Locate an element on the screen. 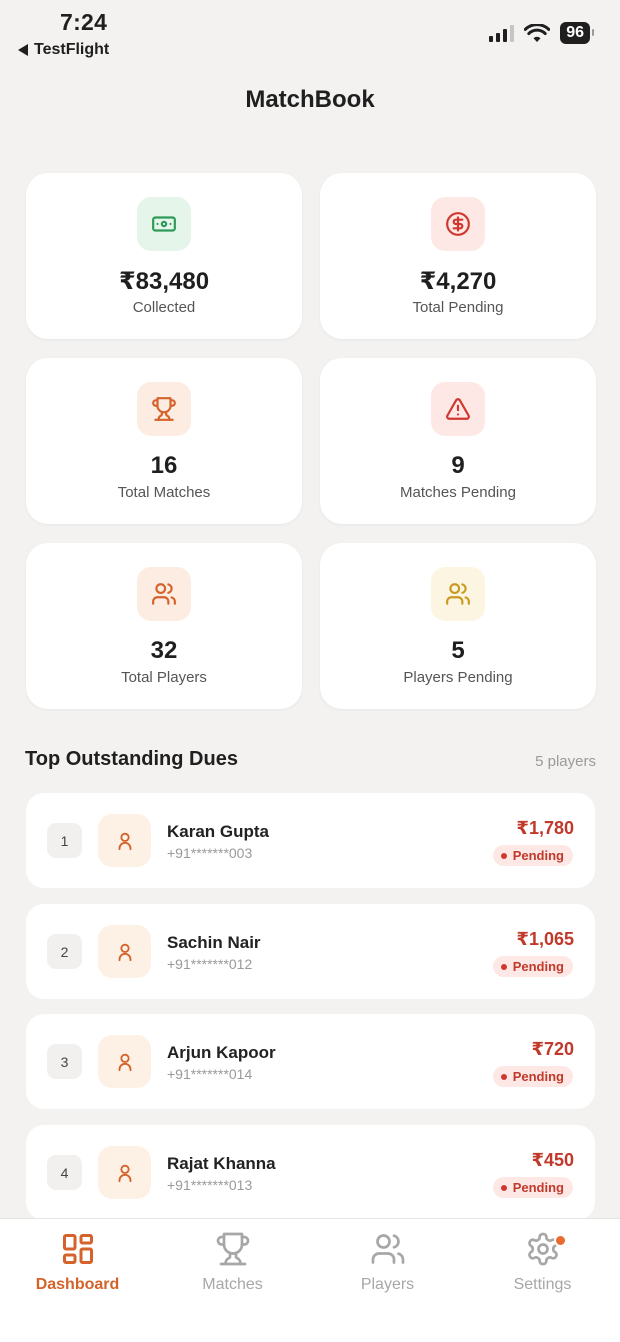  stat-label: Collected is located at coordinates (164, 307).